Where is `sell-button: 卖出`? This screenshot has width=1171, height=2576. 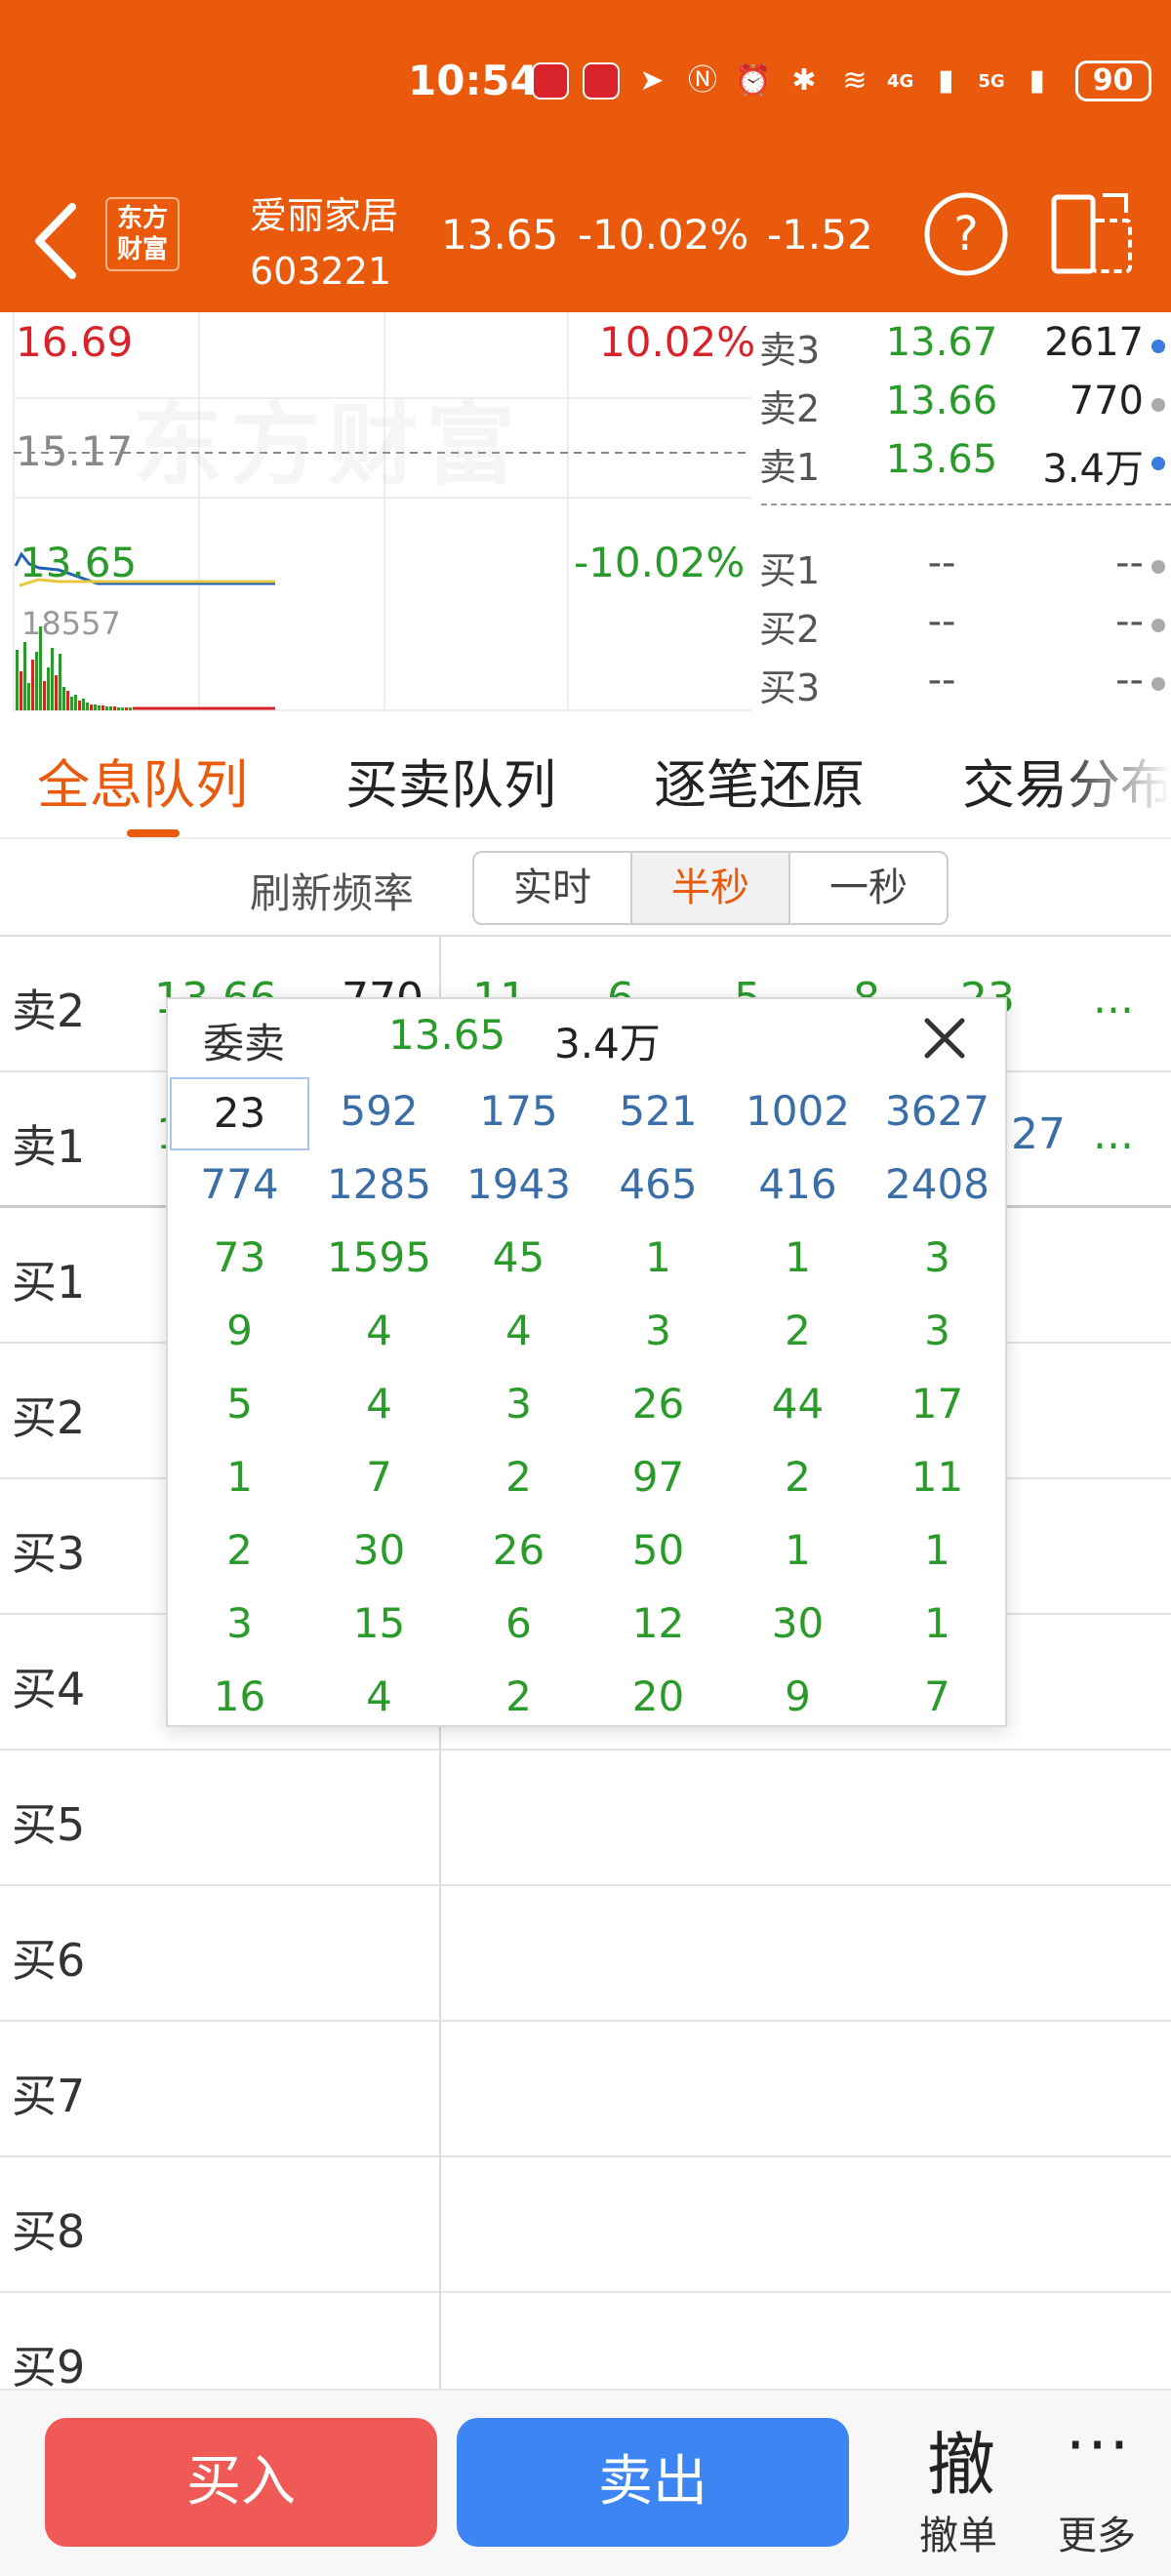 sell-button: 卖出 is located at coordinates (653, 2482).